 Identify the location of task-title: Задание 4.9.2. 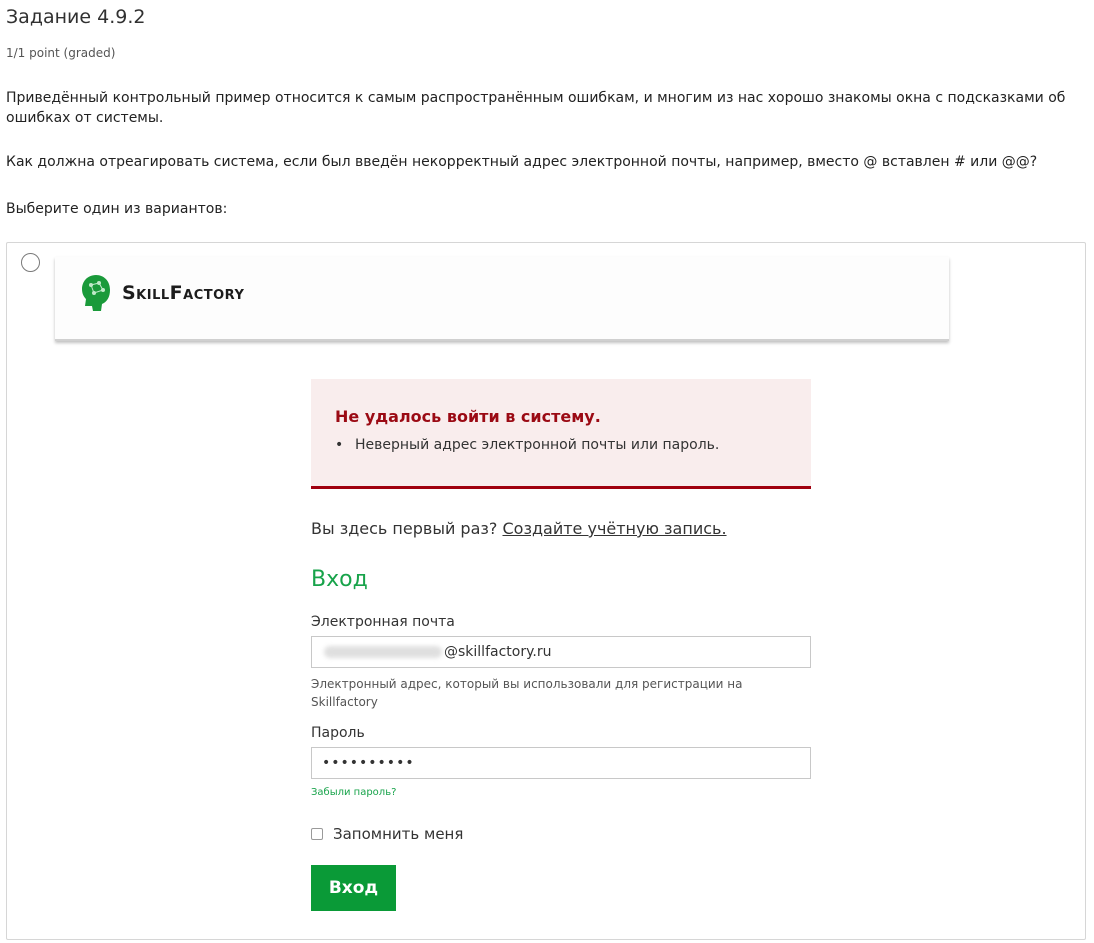
(76, 17).